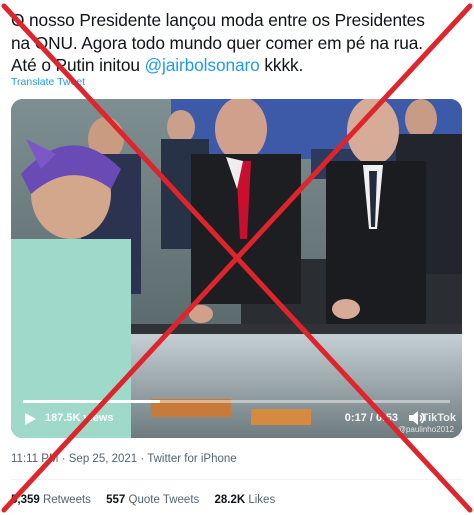 The image size is (474, 515). What do you see at coordinates (237, 479) in the screenshot?
I see `divider` at bounding box center [237, 479].